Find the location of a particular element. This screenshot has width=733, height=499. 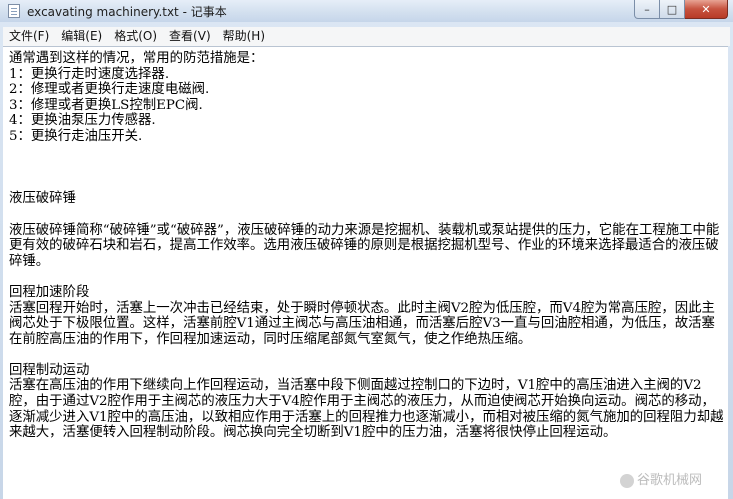

text-line: 4：更换油泵压力传感器. is located at coordinates (82, 121).